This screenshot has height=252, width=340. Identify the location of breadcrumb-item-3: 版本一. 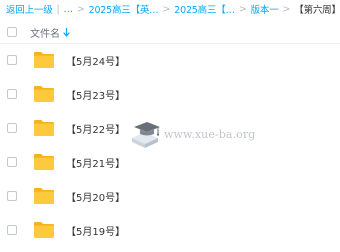
(265, 9).